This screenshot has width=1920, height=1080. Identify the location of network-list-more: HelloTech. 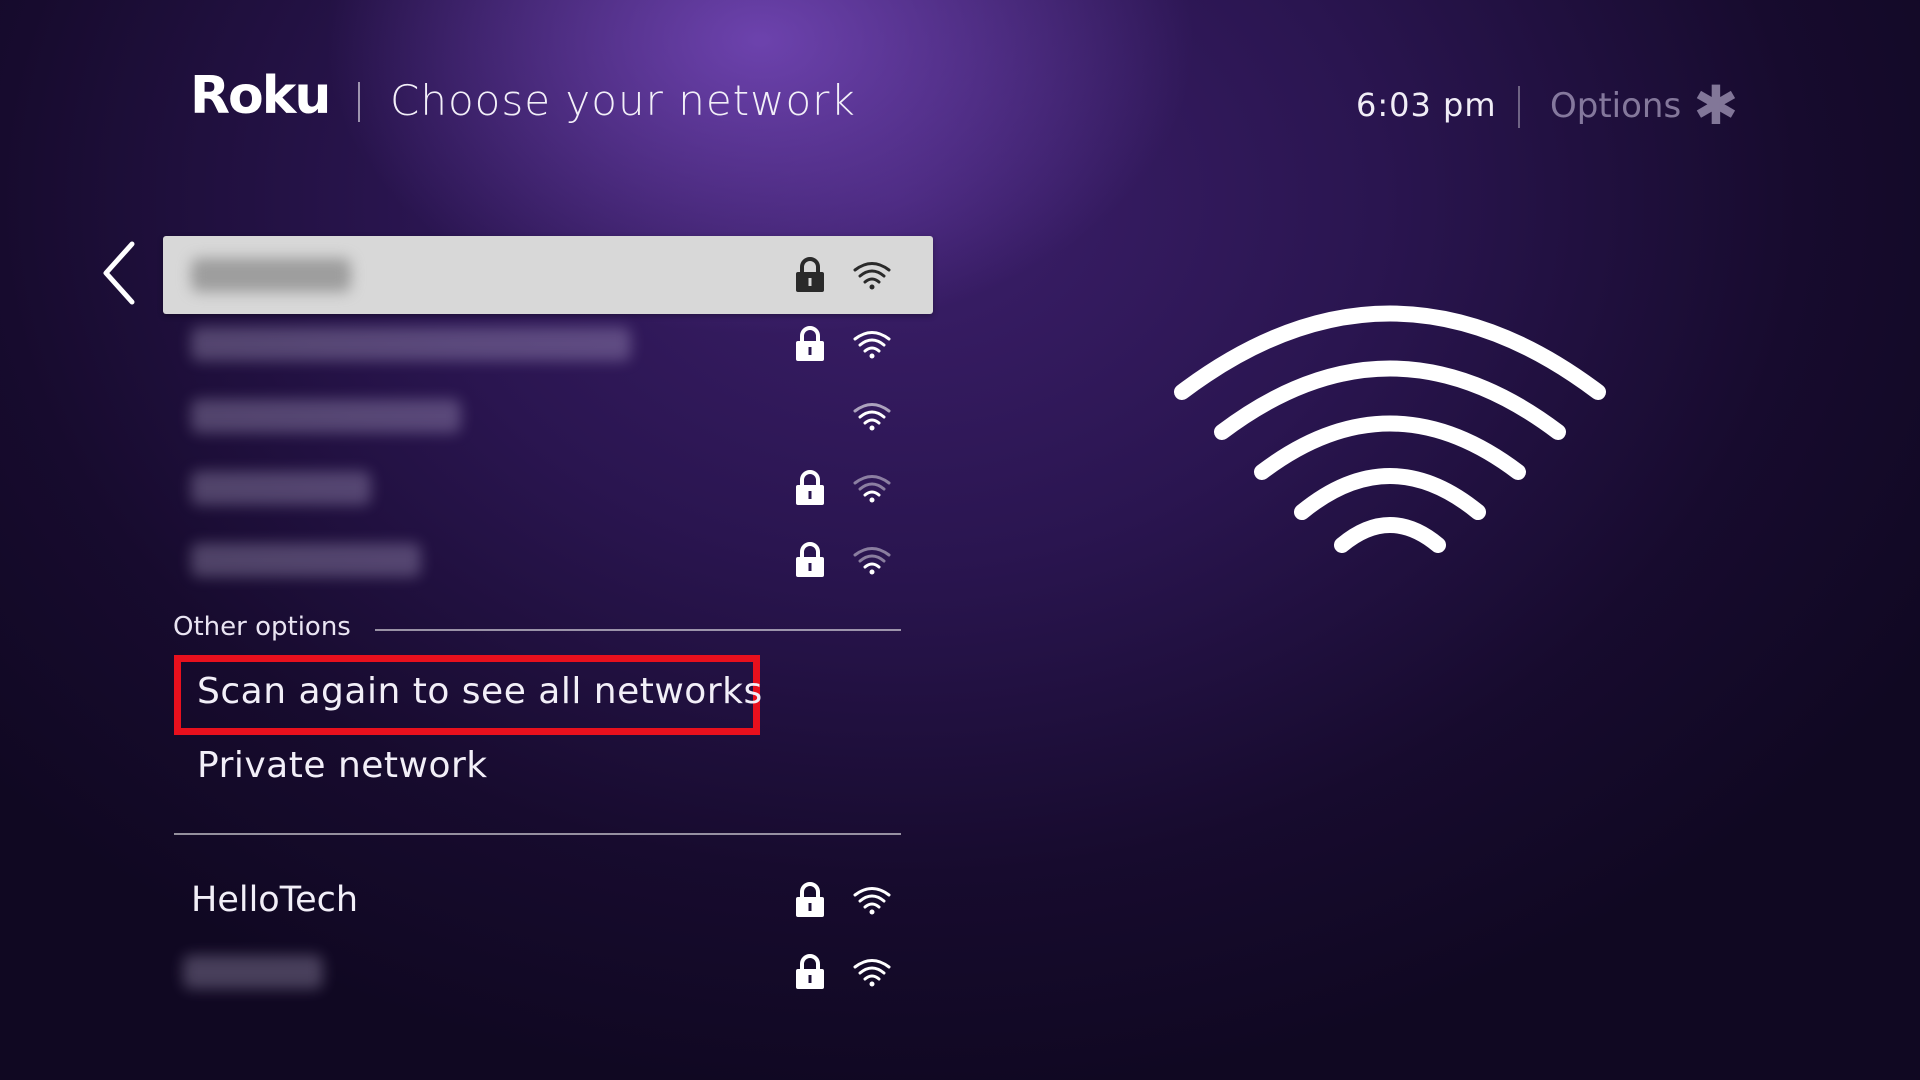
(548, 936).